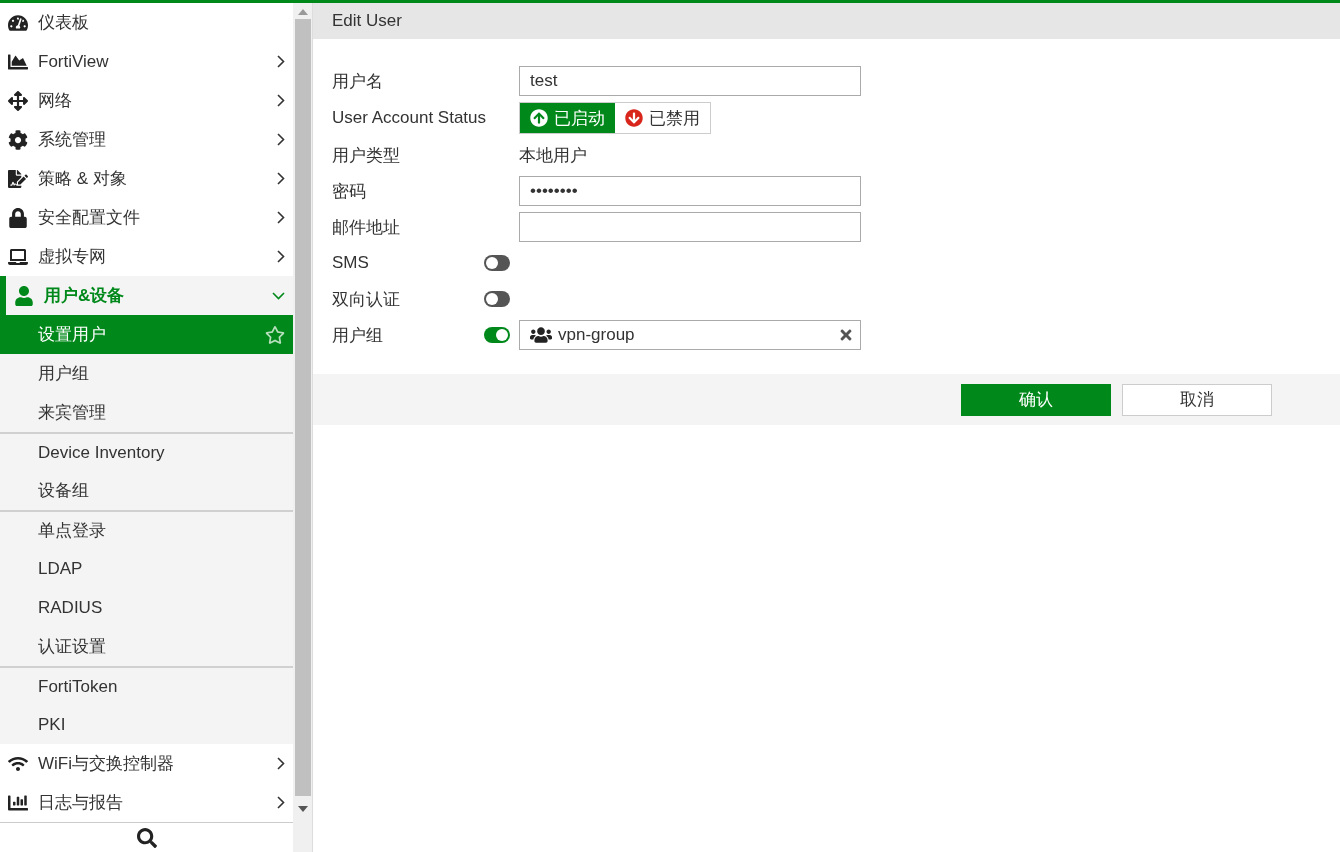 The image size is (1340, 852). I want to click on panel-title: Edit User, so click(826, 21).